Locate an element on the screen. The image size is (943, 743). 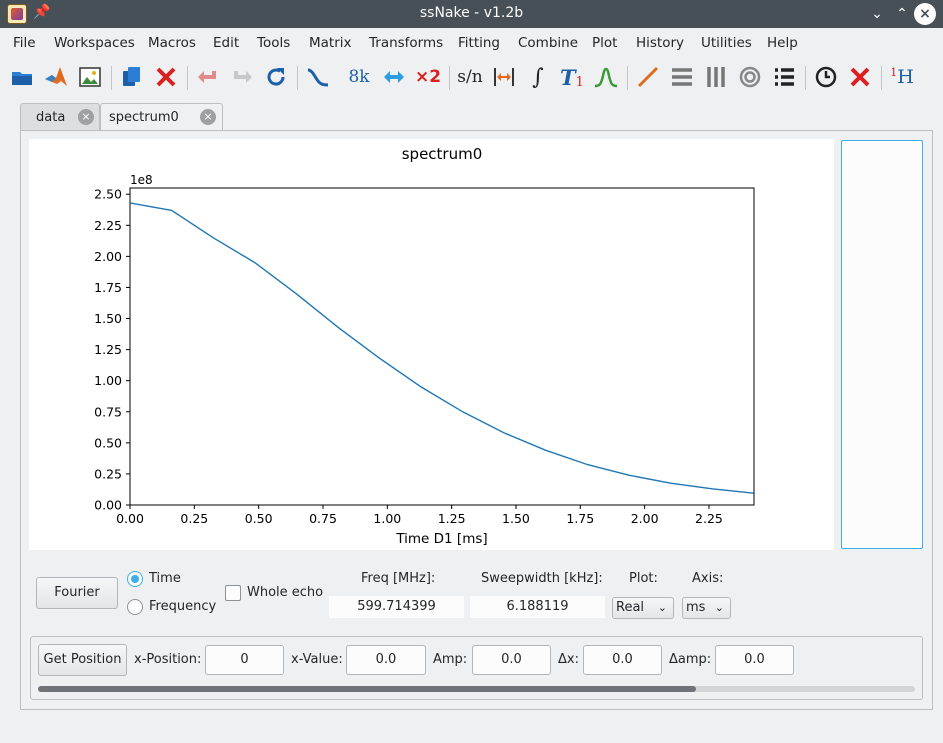
clock-icon is located at coordinates (826, 77).